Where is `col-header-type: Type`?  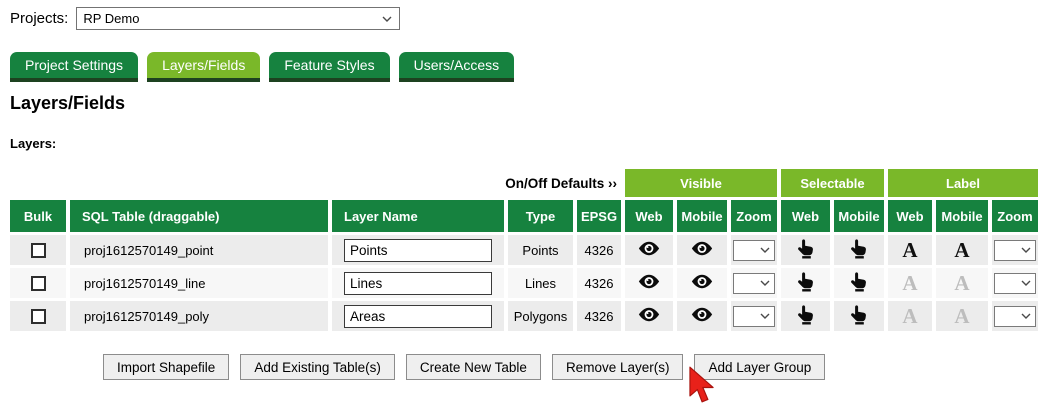
col-header-type: Type is located at coordinates (540, 216).